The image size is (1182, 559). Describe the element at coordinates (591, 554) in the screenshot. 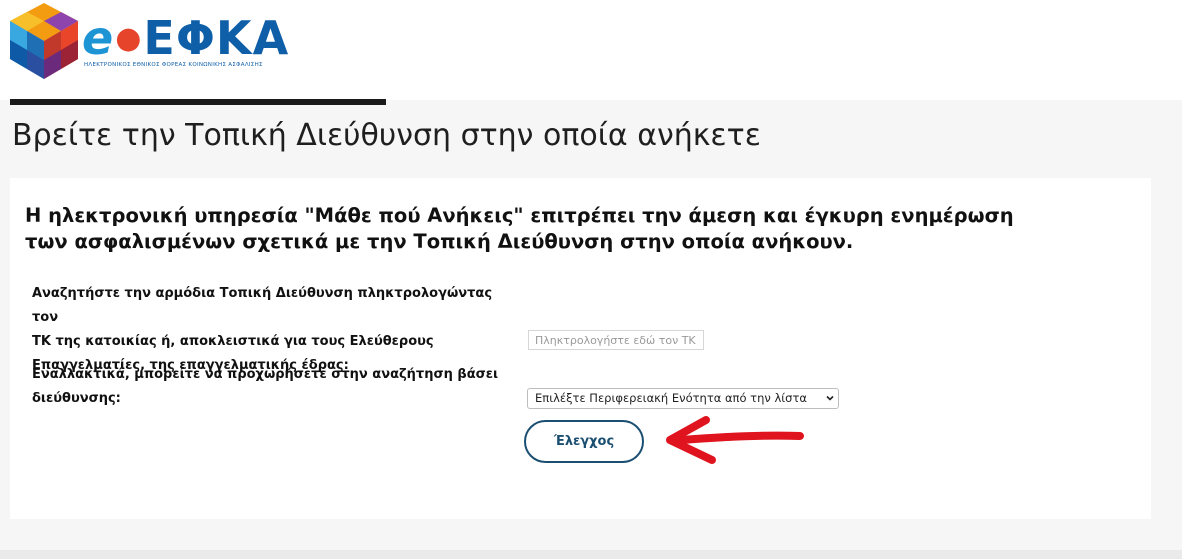

I see `footer-strip` at that location.